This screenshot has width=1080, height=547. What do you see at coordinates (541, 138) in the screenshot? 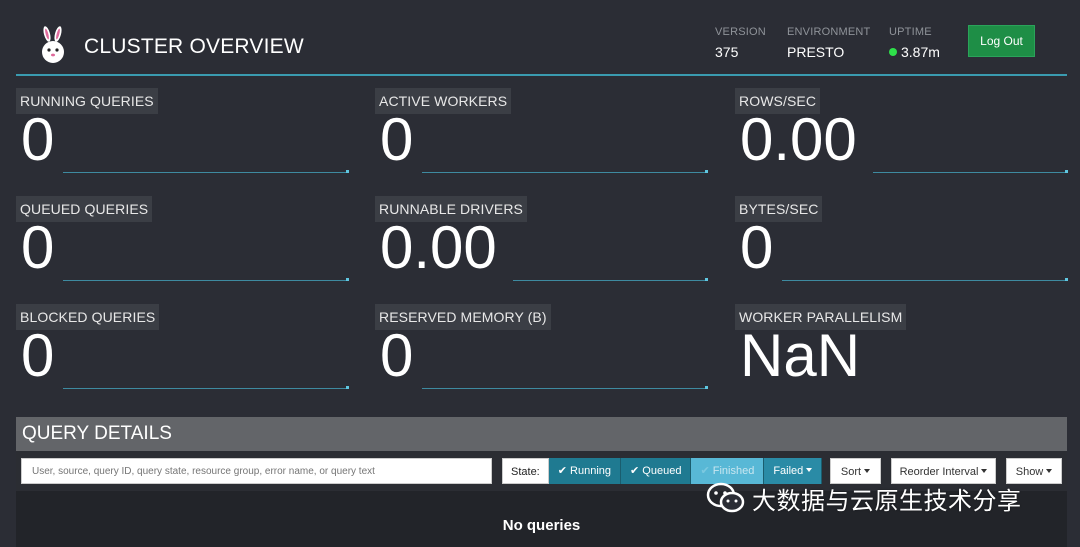
I see `metric-active-workers: ACTIVE WORKERS 0` at bounding box center [541, 138].